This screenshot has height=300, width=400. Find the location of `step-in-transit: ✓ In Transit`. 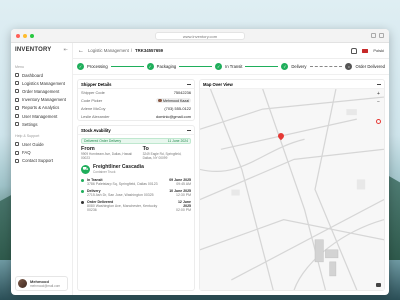

step-in-transit: ✓ In Transit is located at coordinates (229, 66).